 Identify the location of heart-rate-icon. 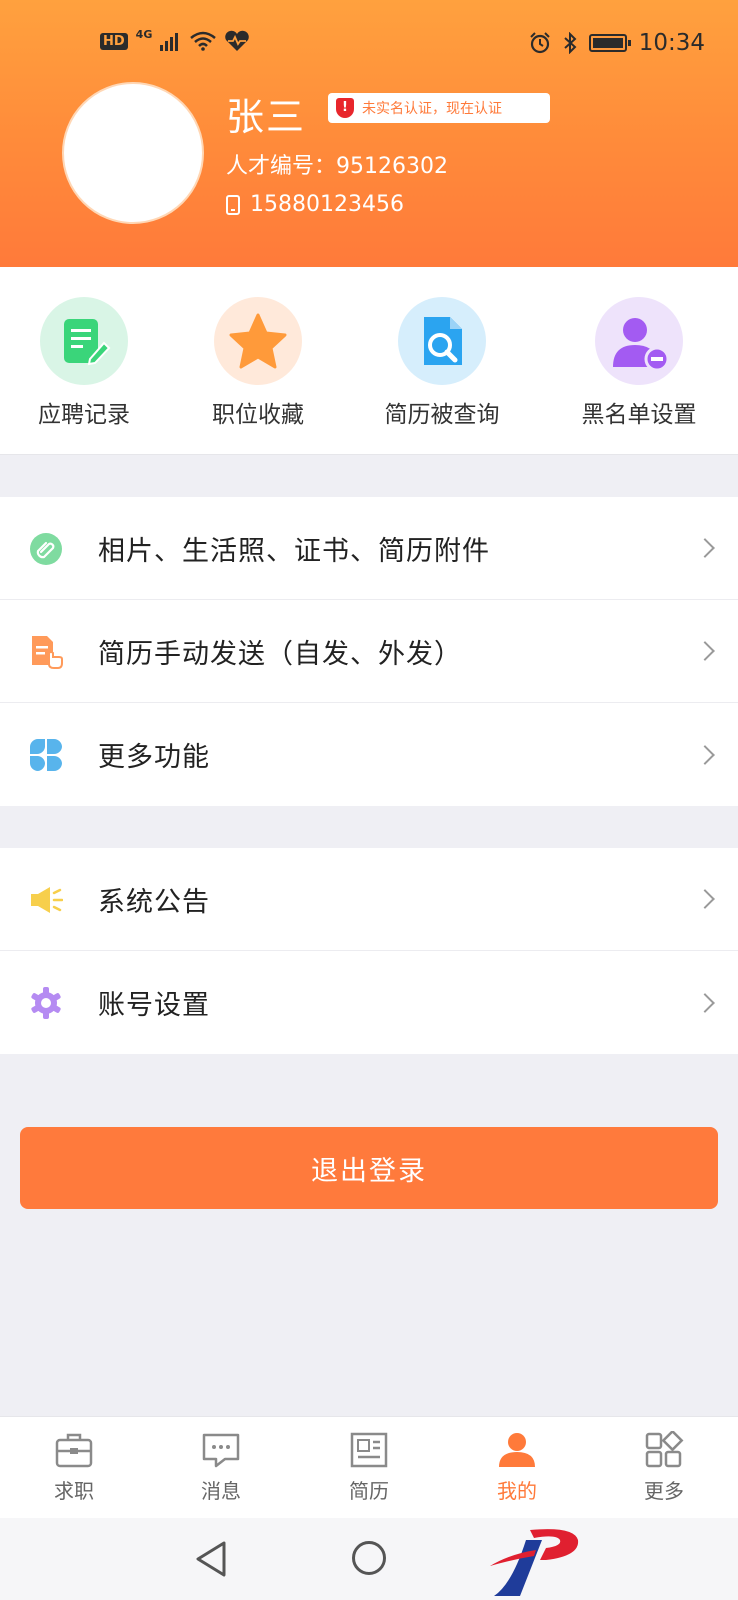
(237, 40).